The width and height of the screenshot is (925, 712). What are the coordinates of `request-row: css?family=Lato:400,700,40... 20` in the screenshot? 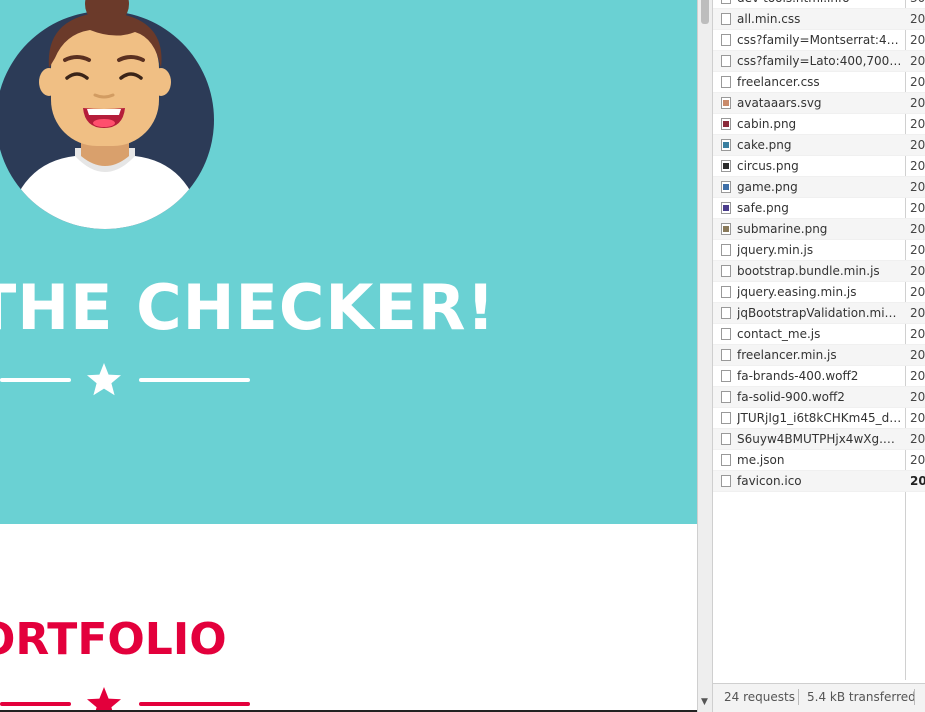 It's located at (819, 61).